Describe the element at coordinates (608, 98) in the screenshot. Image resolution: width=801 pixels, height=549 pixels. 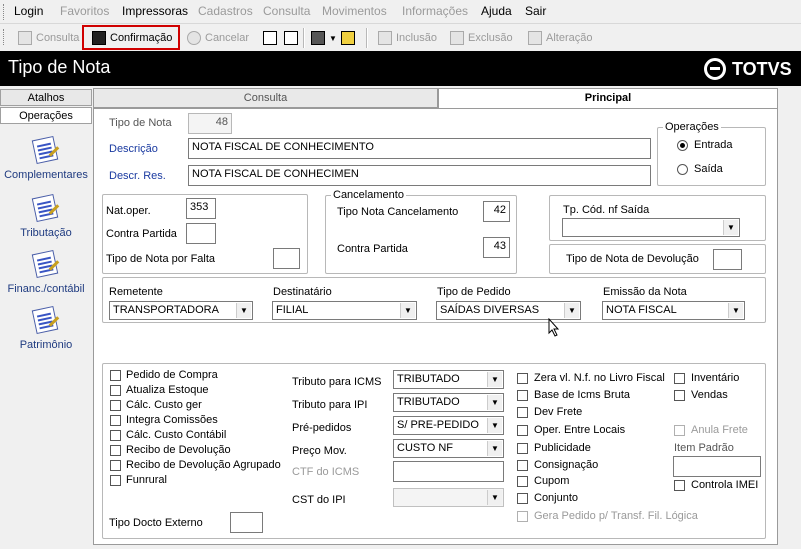
I see `tab-principal: Principal` at that location.